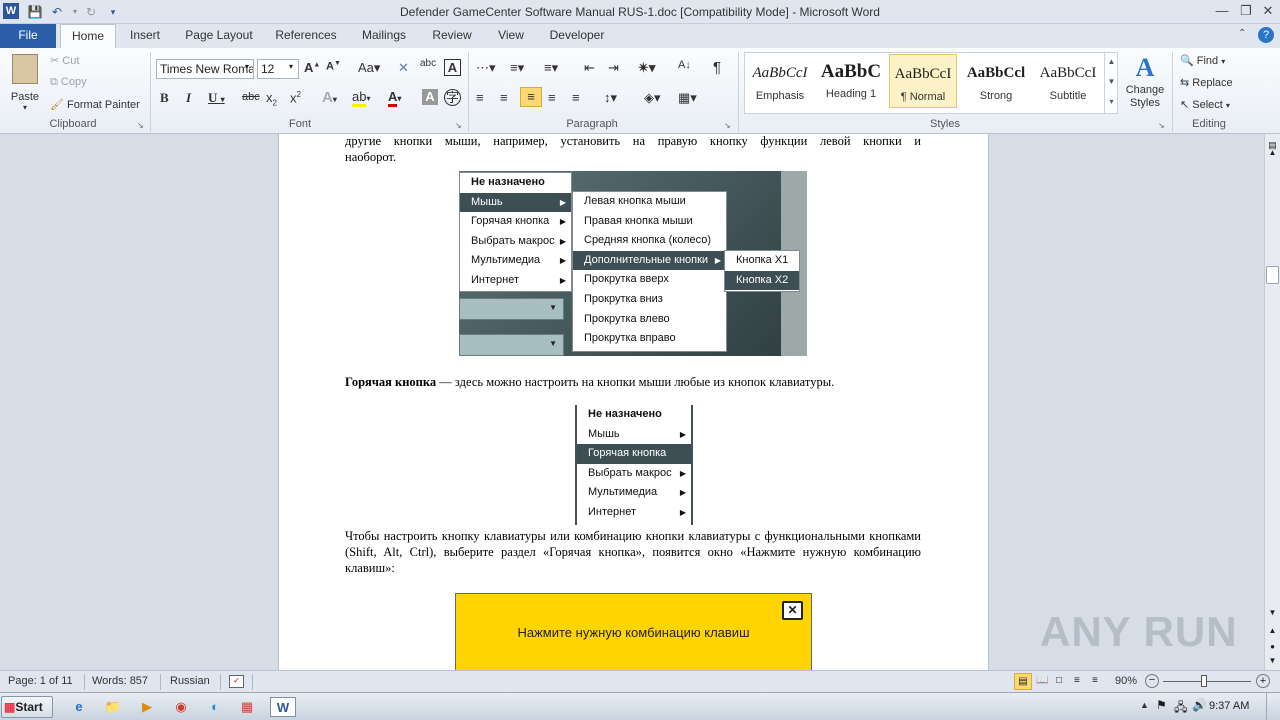 Image resolution: width=1280 pixels, height=720 pixels. Describe the element at coordinates (1095, 680) in the screenshot. I see `draft-view-icon: ≡` at that location.